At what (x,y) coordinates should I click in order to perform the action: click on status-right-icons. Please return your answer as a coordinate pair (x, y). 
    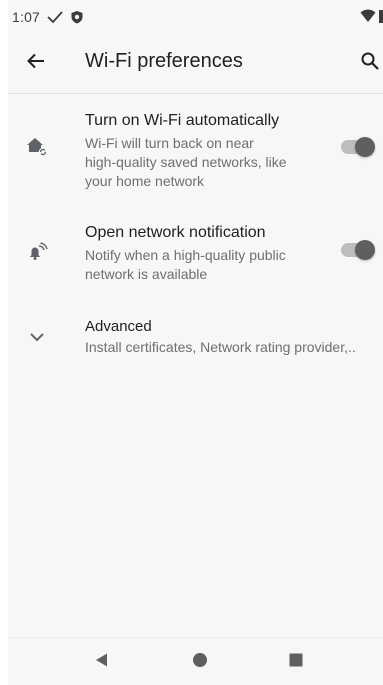
    Looking at the image, I should click on (371, 17).